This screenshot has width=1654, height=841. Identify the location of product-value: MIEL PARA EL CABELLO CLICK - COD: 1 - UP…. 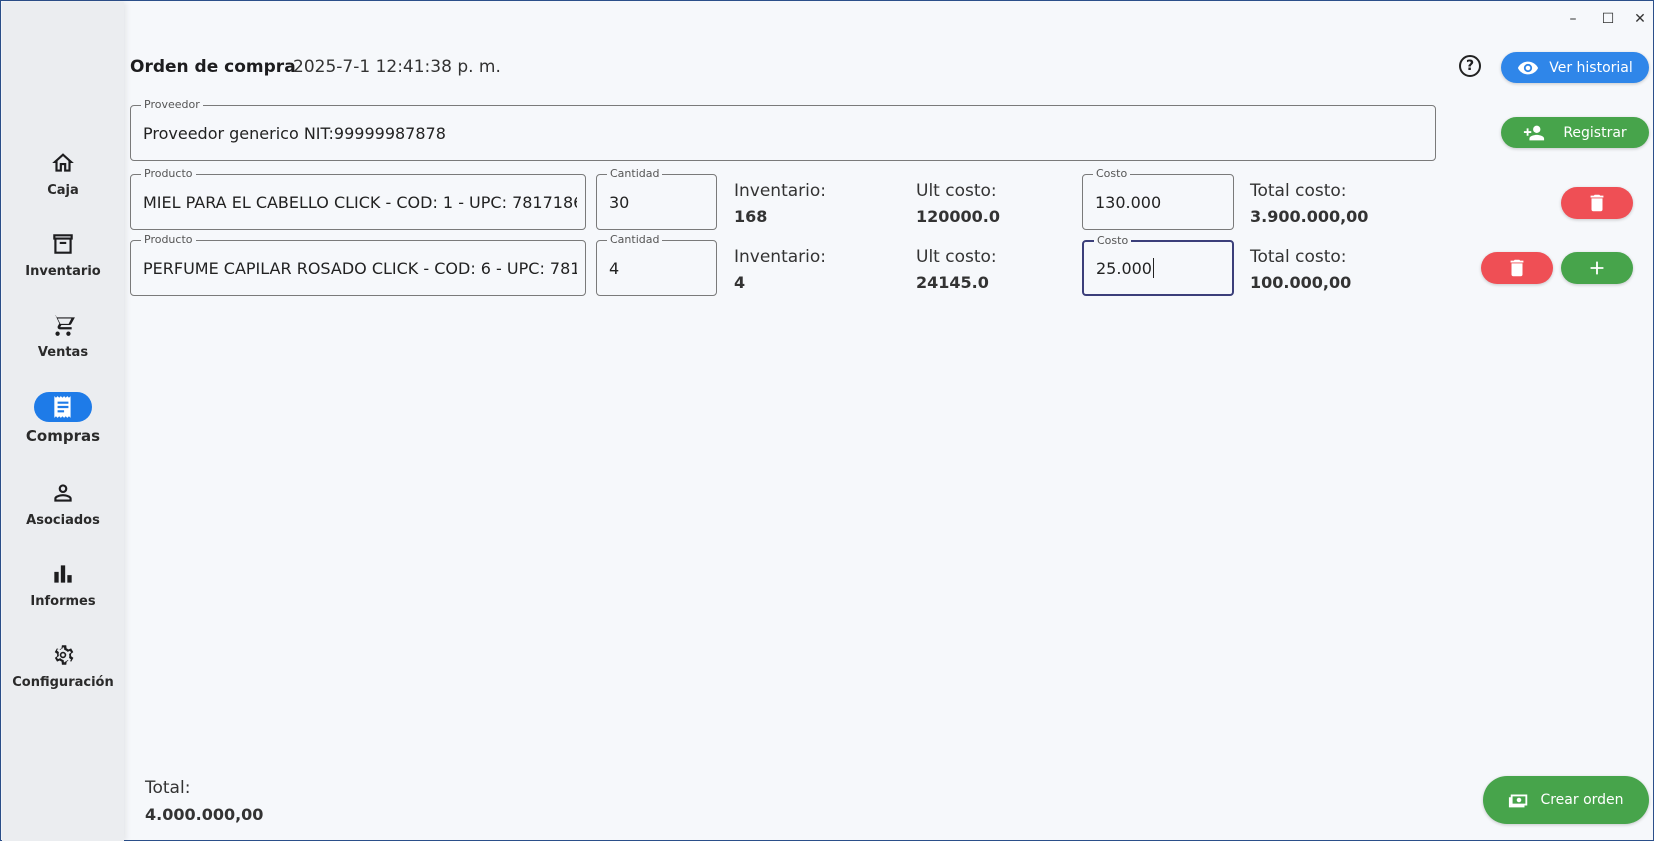
(360, 202).